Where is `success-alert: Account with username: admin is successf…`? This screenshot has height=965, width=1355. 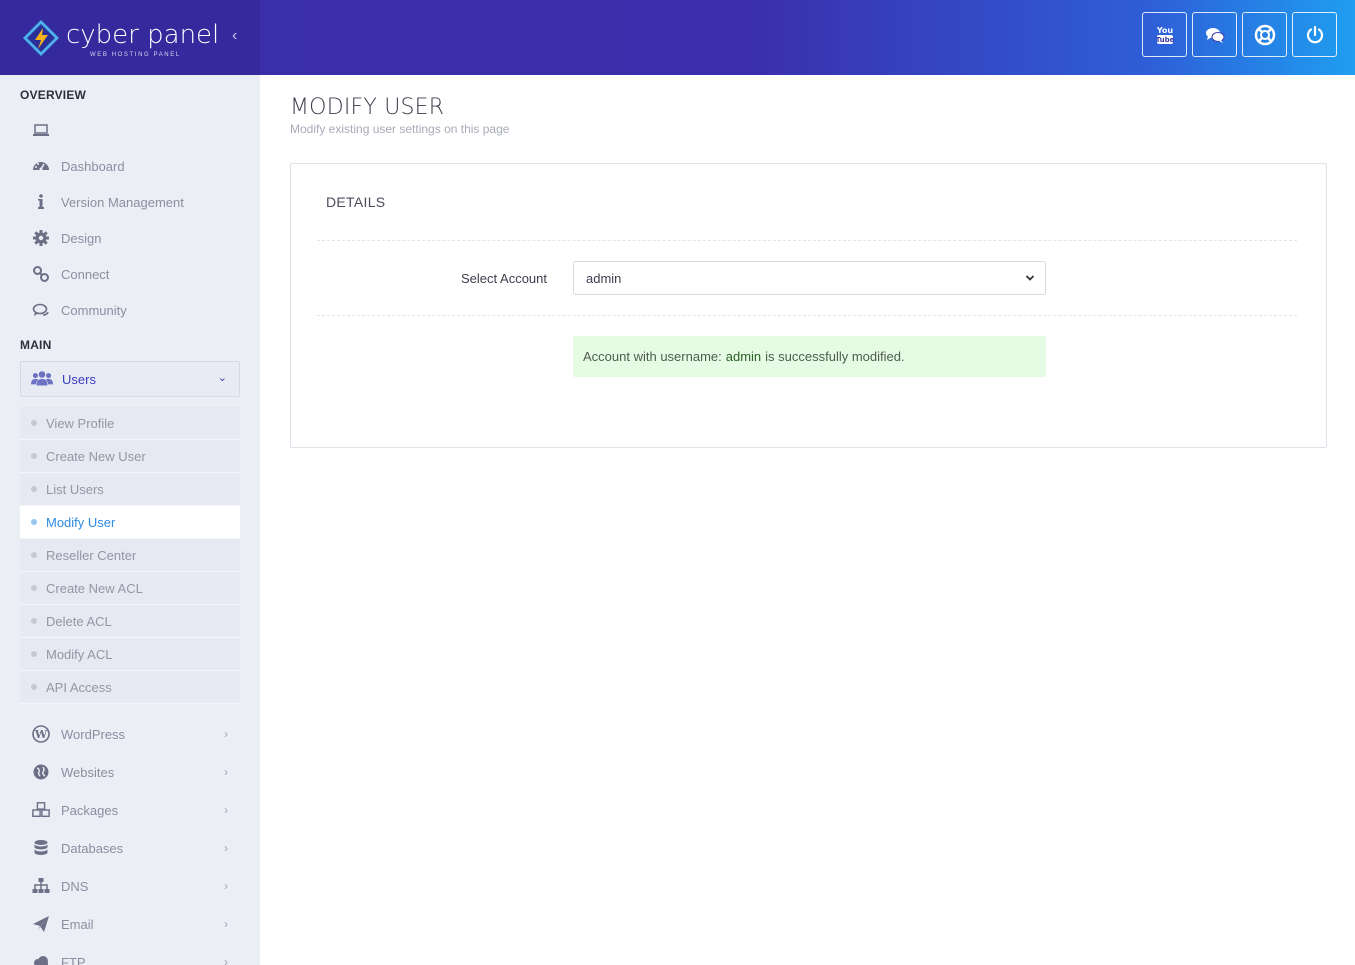 success-alert: Account with username: admin is successf… is located at coordinates (809, 356).